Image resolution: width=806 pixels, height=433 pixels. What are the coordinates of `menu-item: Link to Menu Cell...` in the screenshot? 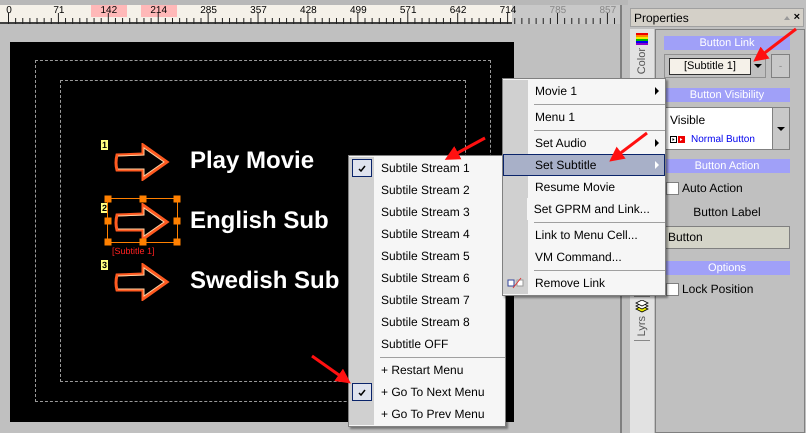 It's located at (584, 233).